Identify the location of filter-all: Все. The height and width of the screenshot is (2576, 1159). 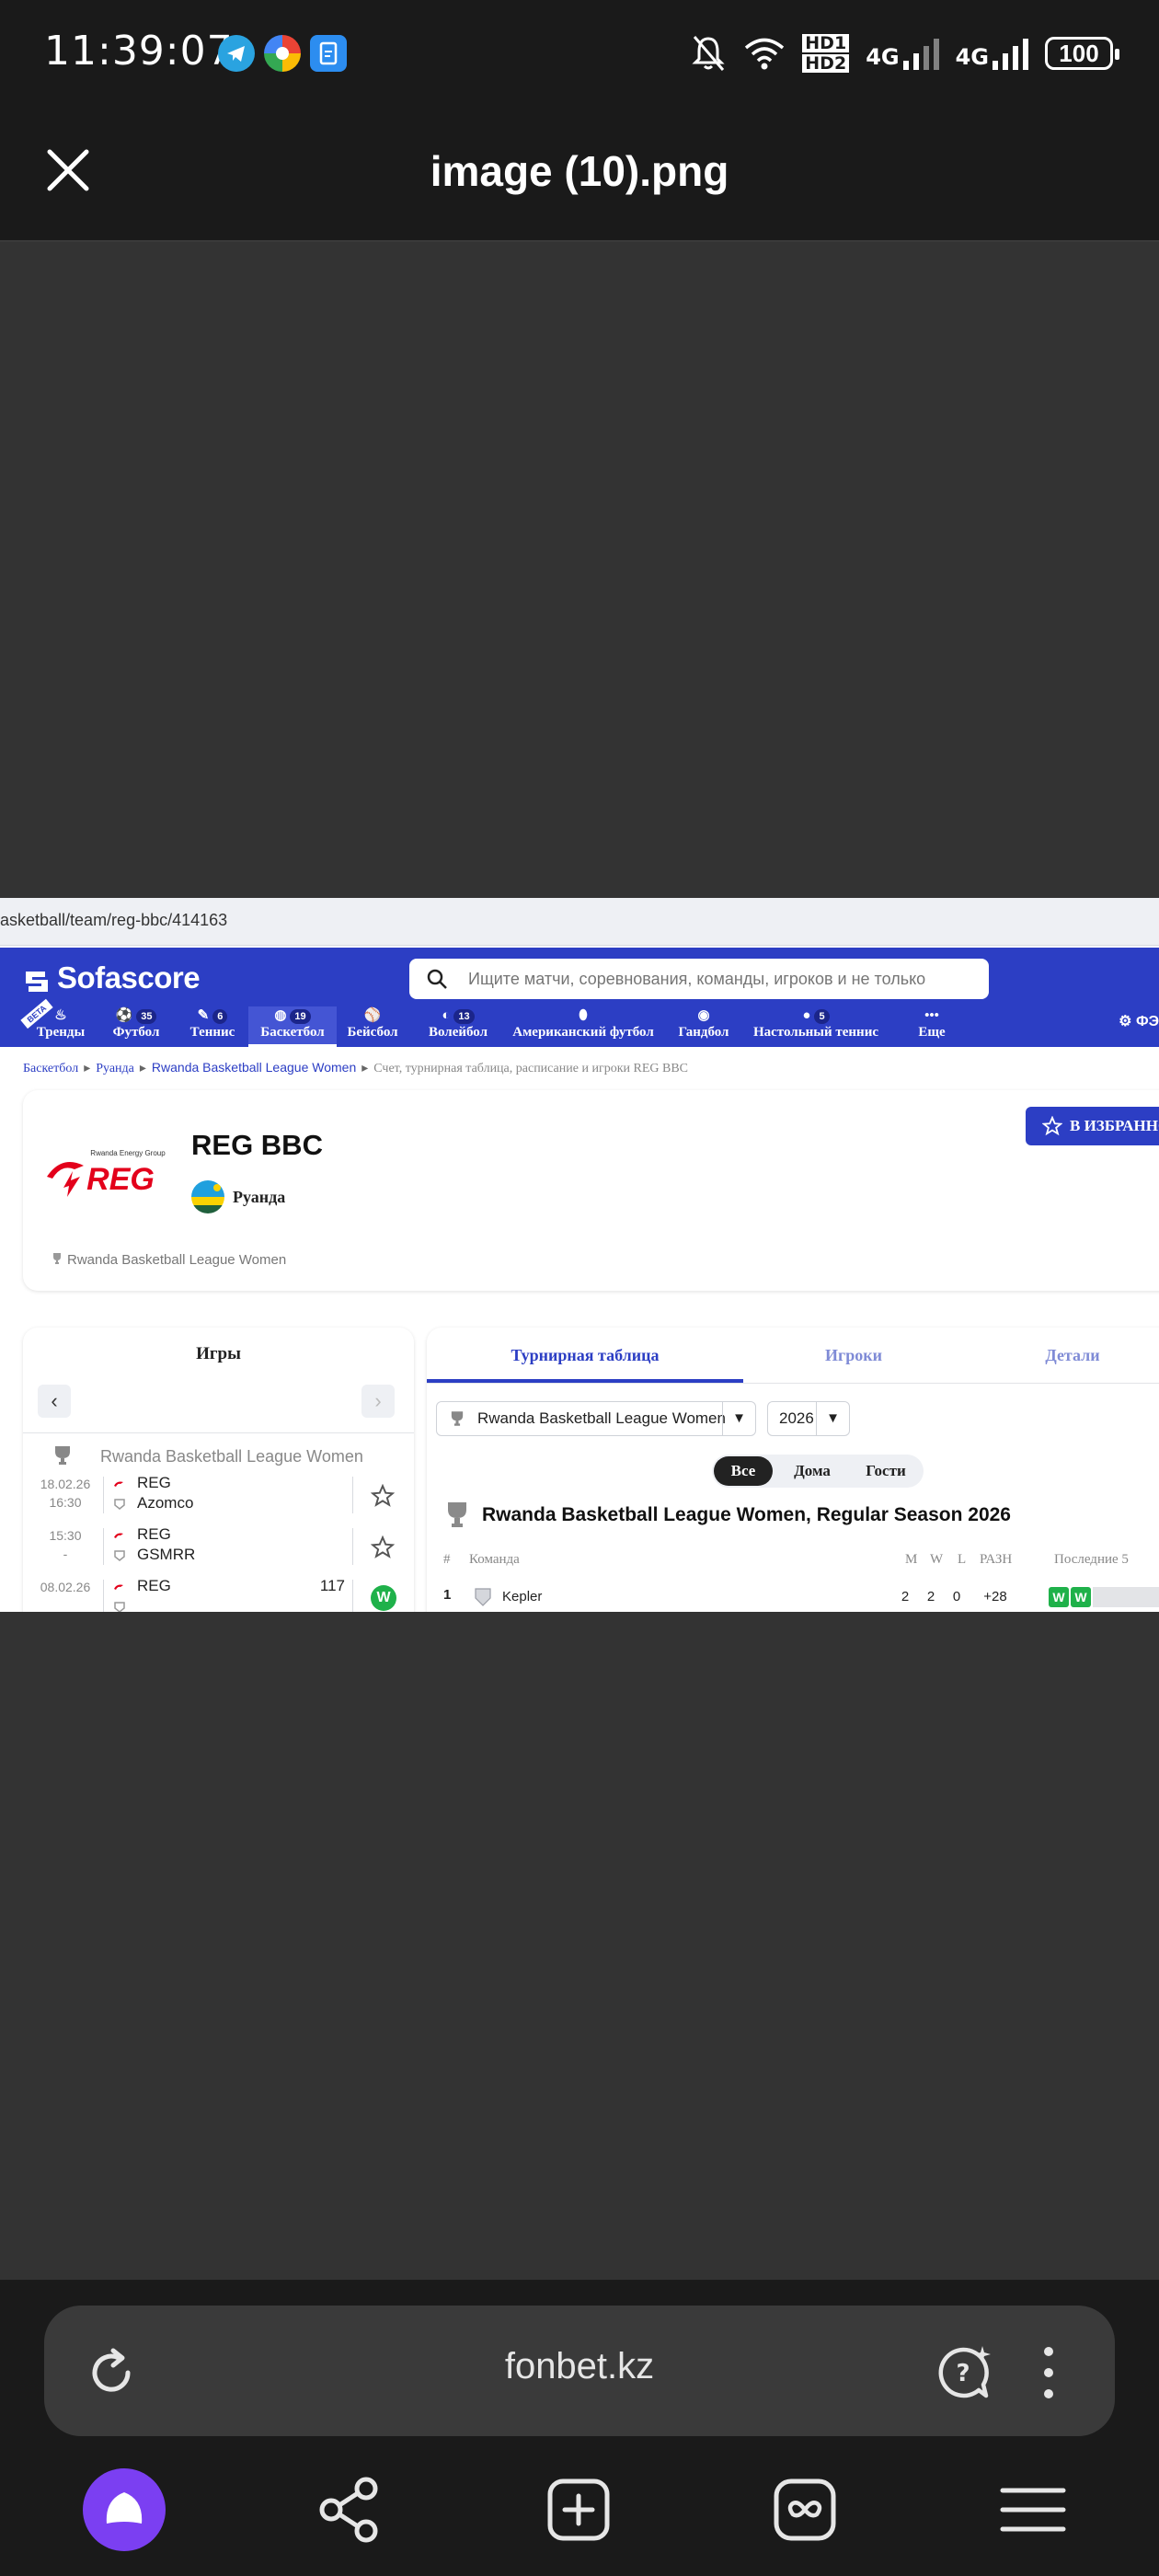
(743, 1471).